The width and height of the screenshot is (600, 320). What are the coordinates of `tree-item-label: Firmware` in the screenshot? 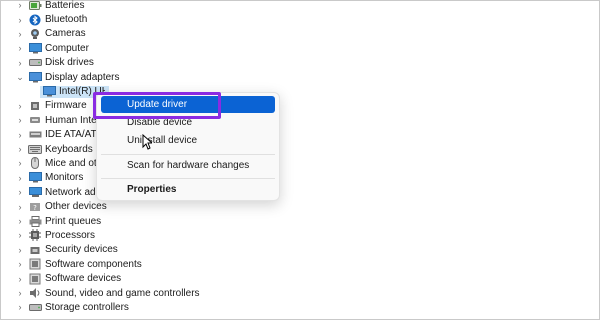 It's located at (66, 106).